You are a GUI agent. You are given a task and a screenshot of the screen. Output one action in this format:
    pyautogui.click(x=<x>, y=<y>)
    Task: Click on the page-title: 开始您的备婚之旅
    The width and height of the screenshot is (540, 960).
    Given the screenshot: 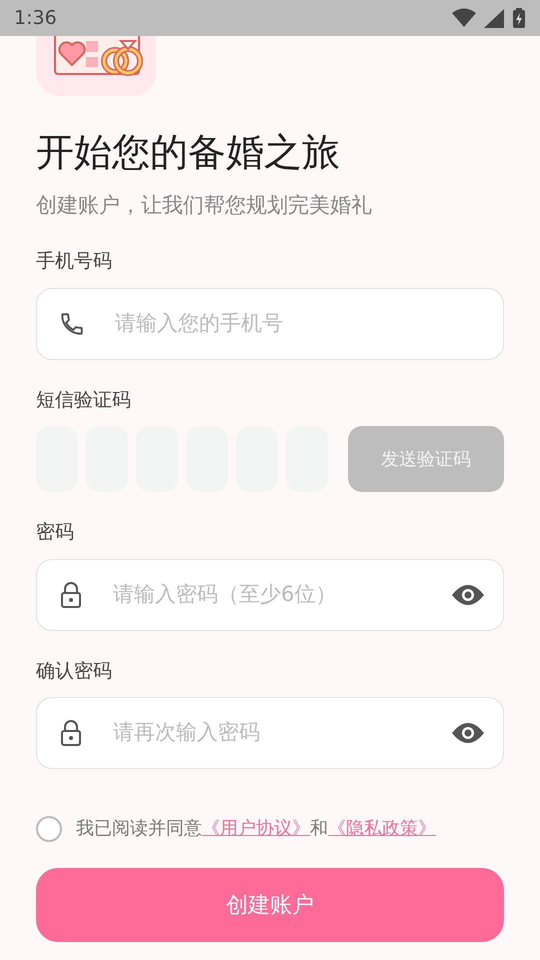 What is the action you would take?
    pyautogui.click(x=188, y=153)
    